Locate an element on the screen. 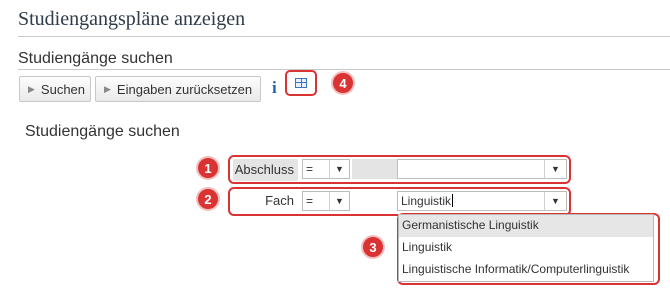 The width and height of the screenshot is (670, 294). fach-value-combobox: Linguistik ▼ is located at coordinates (482, 201).